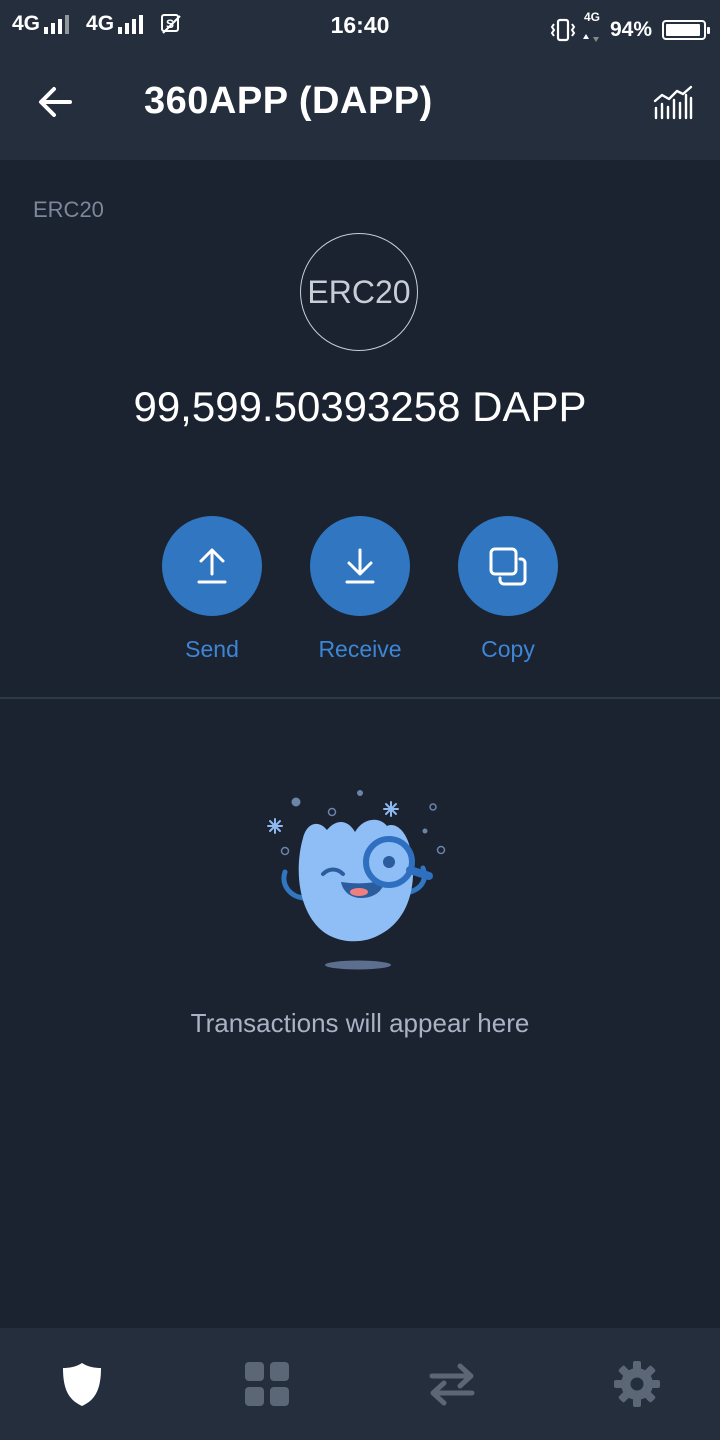 The height and width of the screenshot is (1440, 720). I want to click on copy-circle, so click(508, 566).